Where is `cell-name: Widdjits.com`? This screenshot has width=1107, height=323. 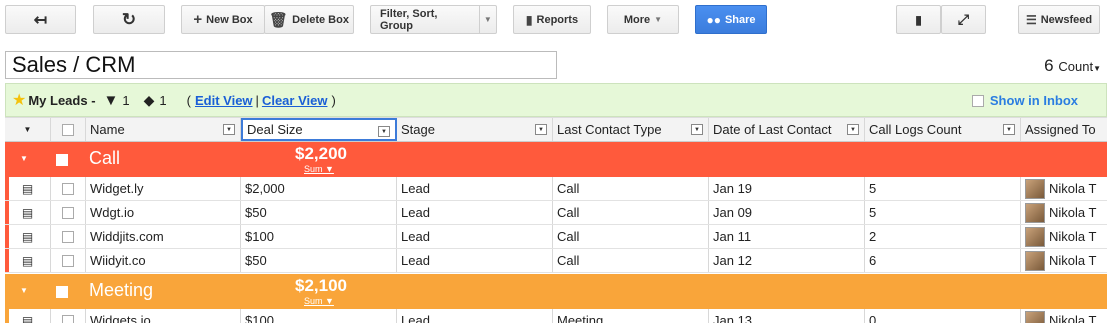
cell-name: Widdjits.com is located at coordinates (163, 236).